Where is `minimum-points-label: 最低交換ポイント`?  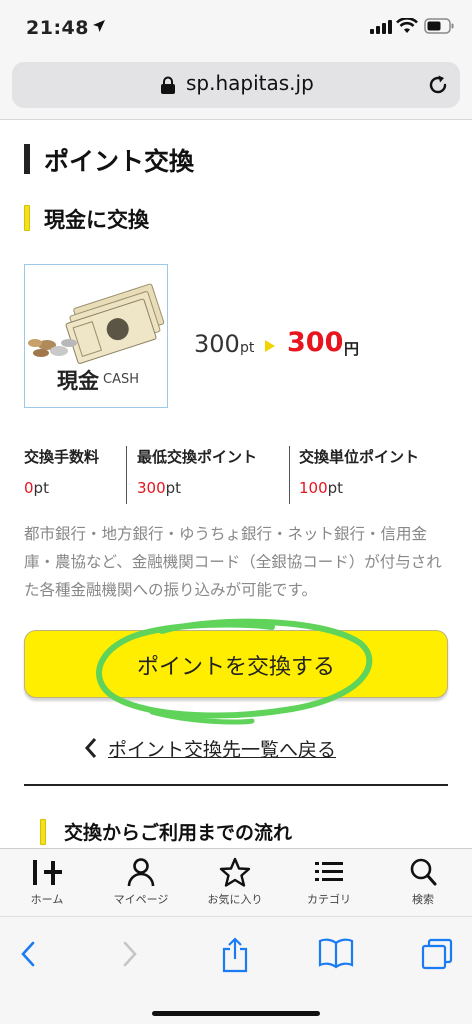 minimum-points-label: 最低交換ポイント is located at coordinates (197, 457).